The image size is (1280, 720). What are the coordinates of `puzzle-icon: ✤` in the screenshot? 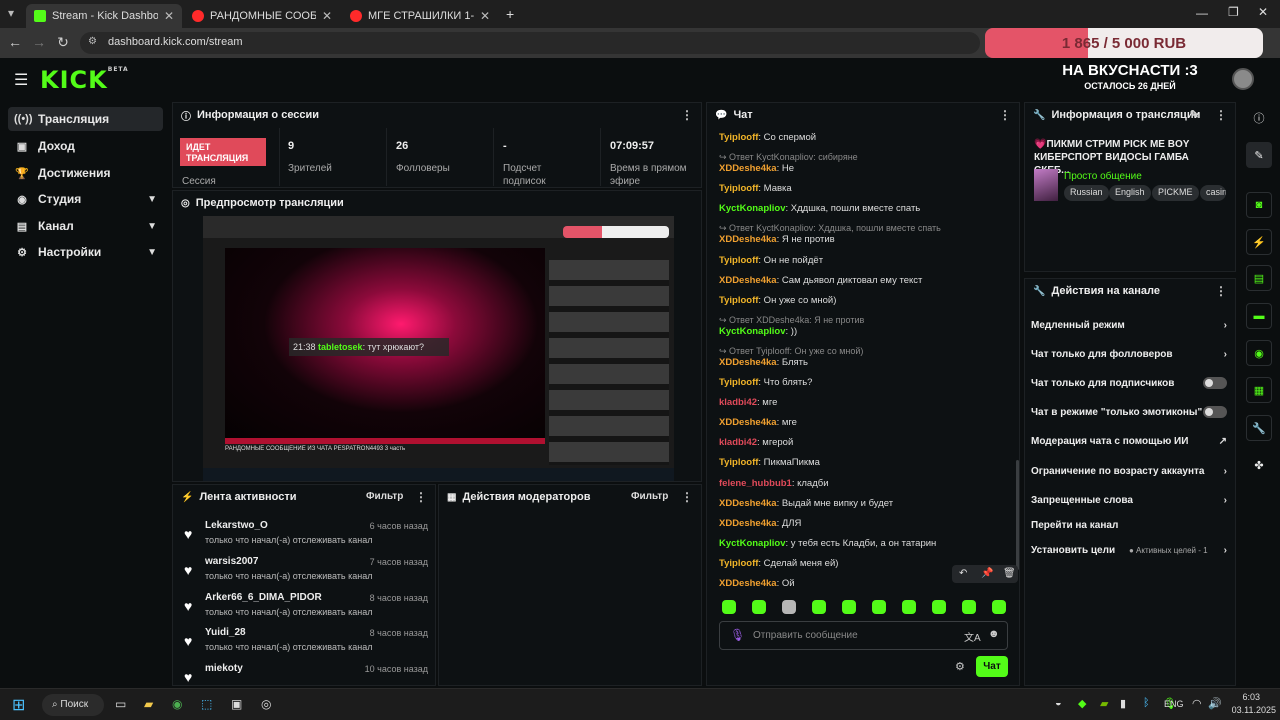 It's located at (1259, 465).